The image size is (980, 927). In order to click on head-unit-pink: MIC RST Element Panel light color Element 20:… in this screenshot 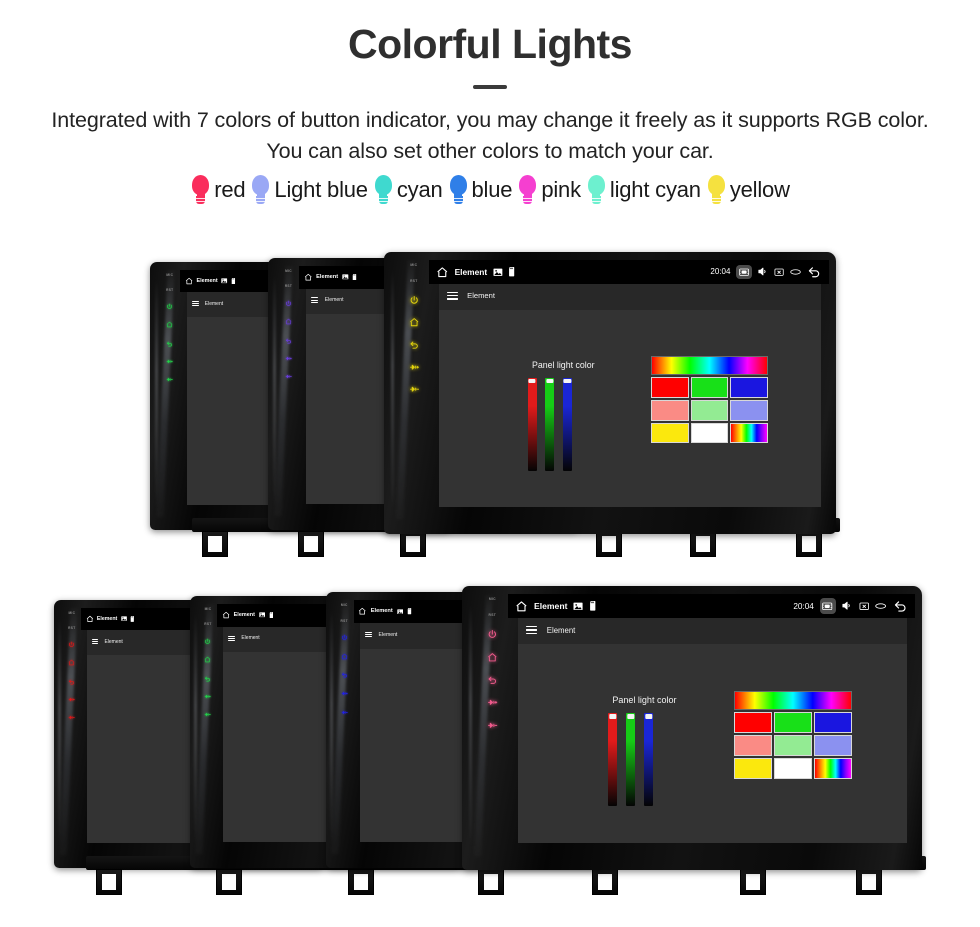, I will do `click(692, 728)`.